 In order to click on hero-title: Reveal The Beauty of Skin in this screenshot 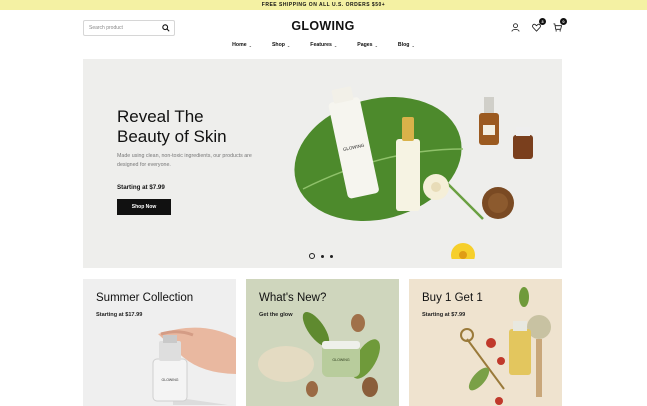, I will do `click(172, 126)`.